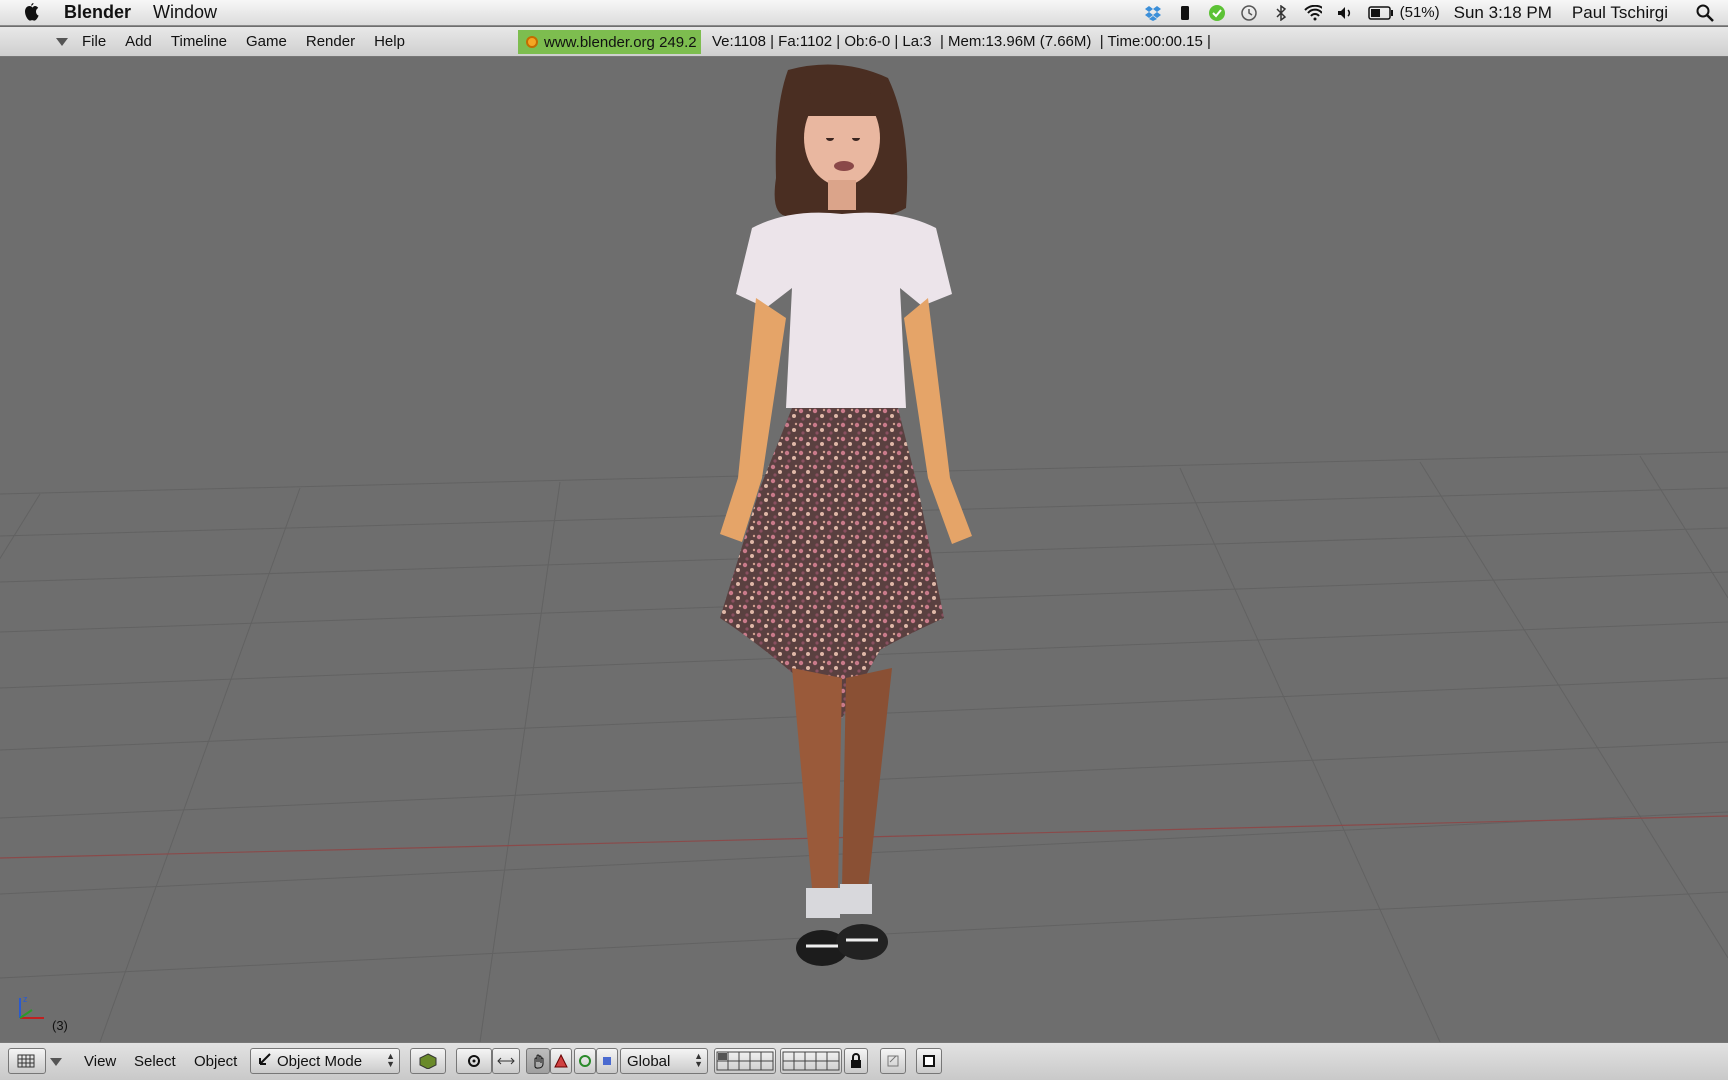 The width and height of the screenshot is (1728, 1080). Describe the element at coordinates (1185, 13) in the screenshot. I see `phone-icon` at that location.